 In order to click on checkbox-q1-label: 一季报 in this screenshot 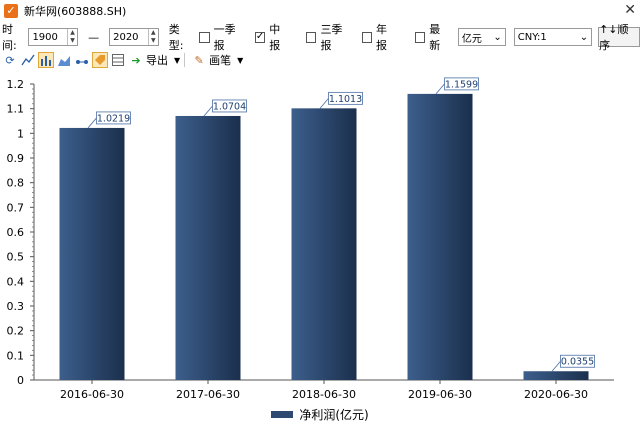, I will do `click(224, 37)`.